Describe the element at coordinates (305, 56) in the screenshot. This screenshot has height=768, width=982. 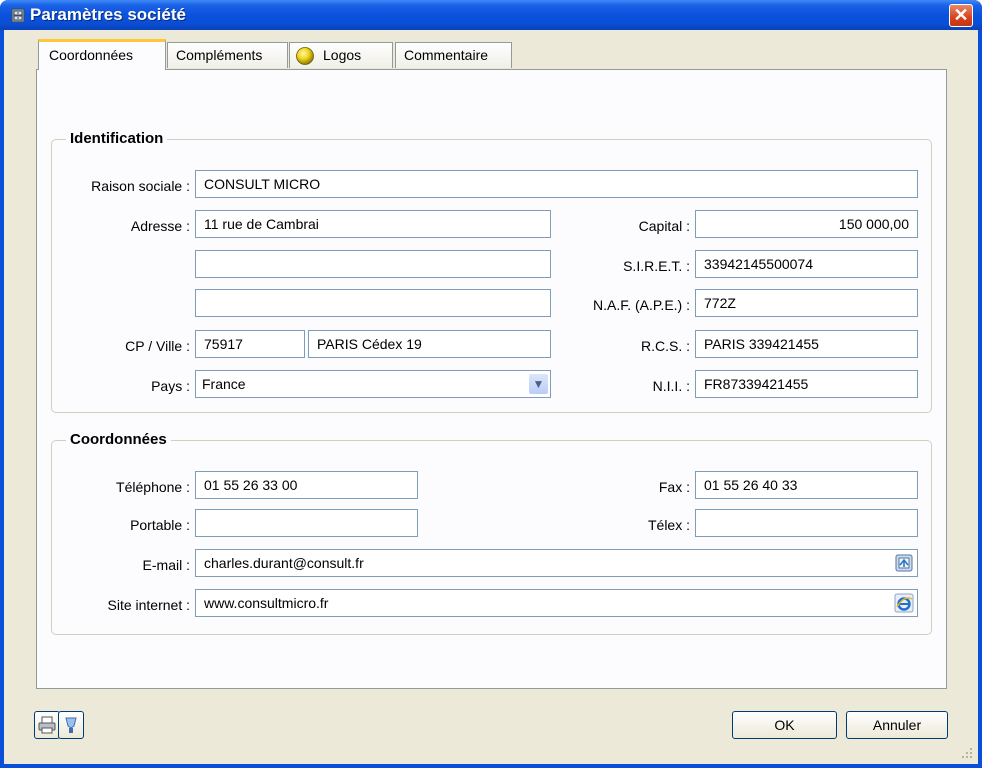
I see `logo-sphere-icon` at that location.